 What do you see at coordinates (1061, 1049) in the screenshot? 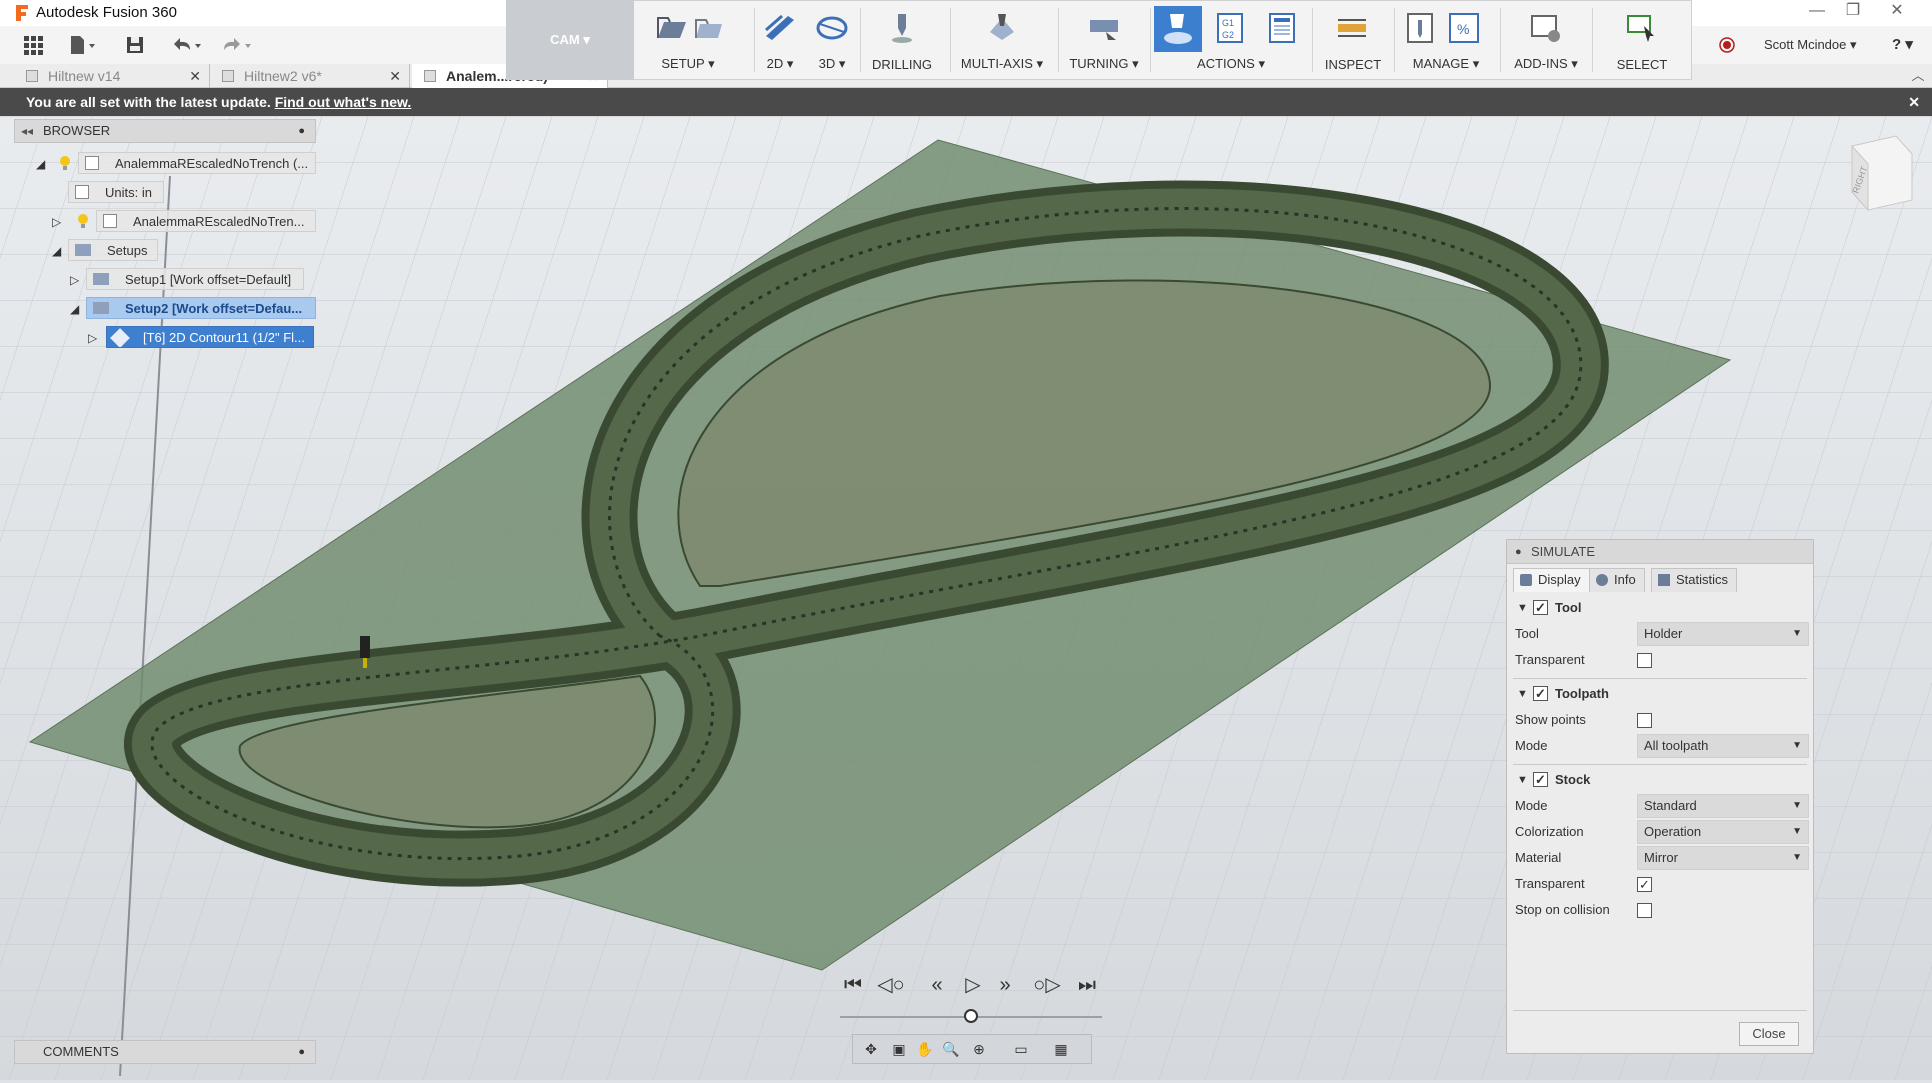
I see `grid-settings-icon: ▦` at bounding box center [1061, 1049].